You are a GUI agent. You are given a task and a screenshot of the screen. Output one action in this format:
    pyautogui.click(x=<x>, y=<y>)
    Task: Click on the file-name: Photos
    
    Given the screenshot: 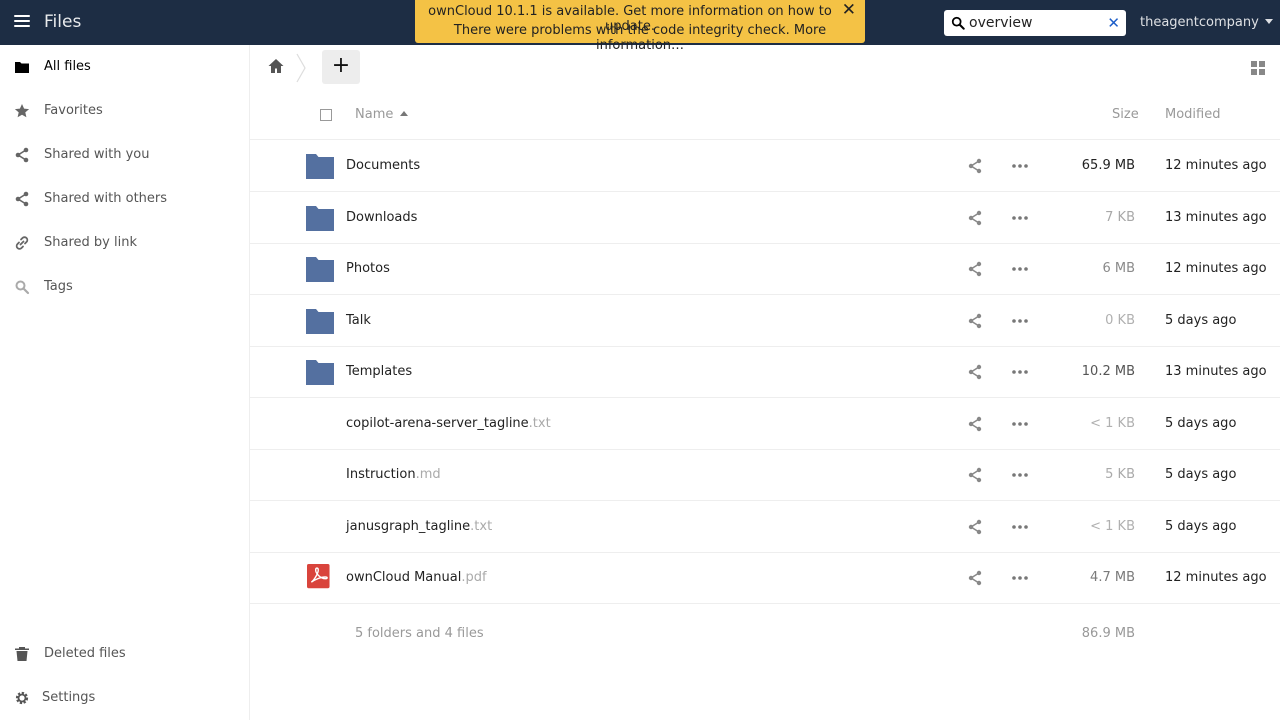 What is the action you would take?
    pyautogui.click(x=368, y=268)
    